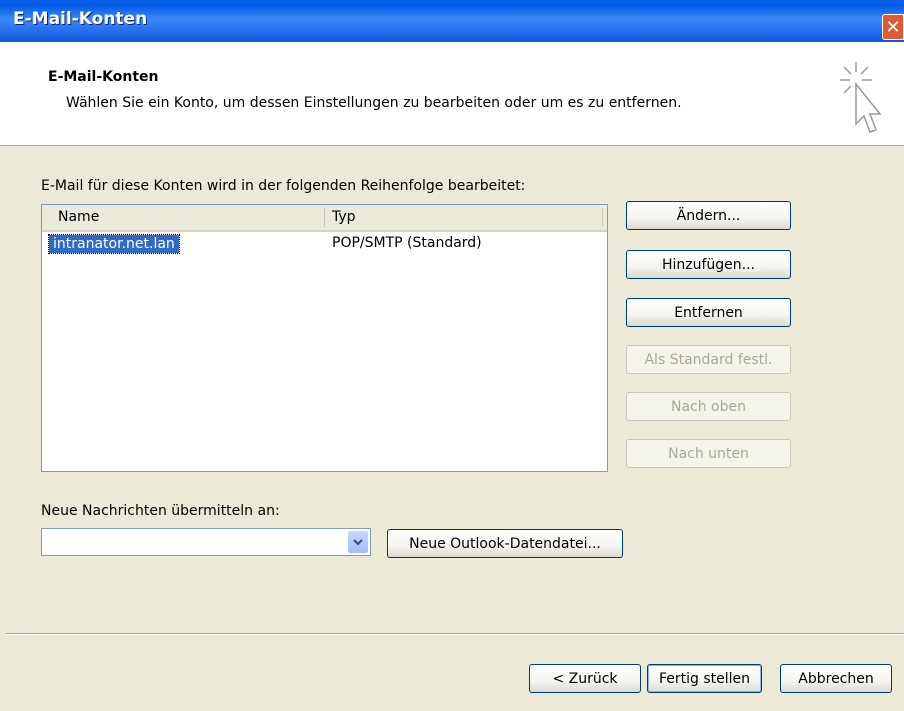  Describe the element at coordinates (836, 678) in the screenshot. I see `cancel-button: Abbrechen` at that location.